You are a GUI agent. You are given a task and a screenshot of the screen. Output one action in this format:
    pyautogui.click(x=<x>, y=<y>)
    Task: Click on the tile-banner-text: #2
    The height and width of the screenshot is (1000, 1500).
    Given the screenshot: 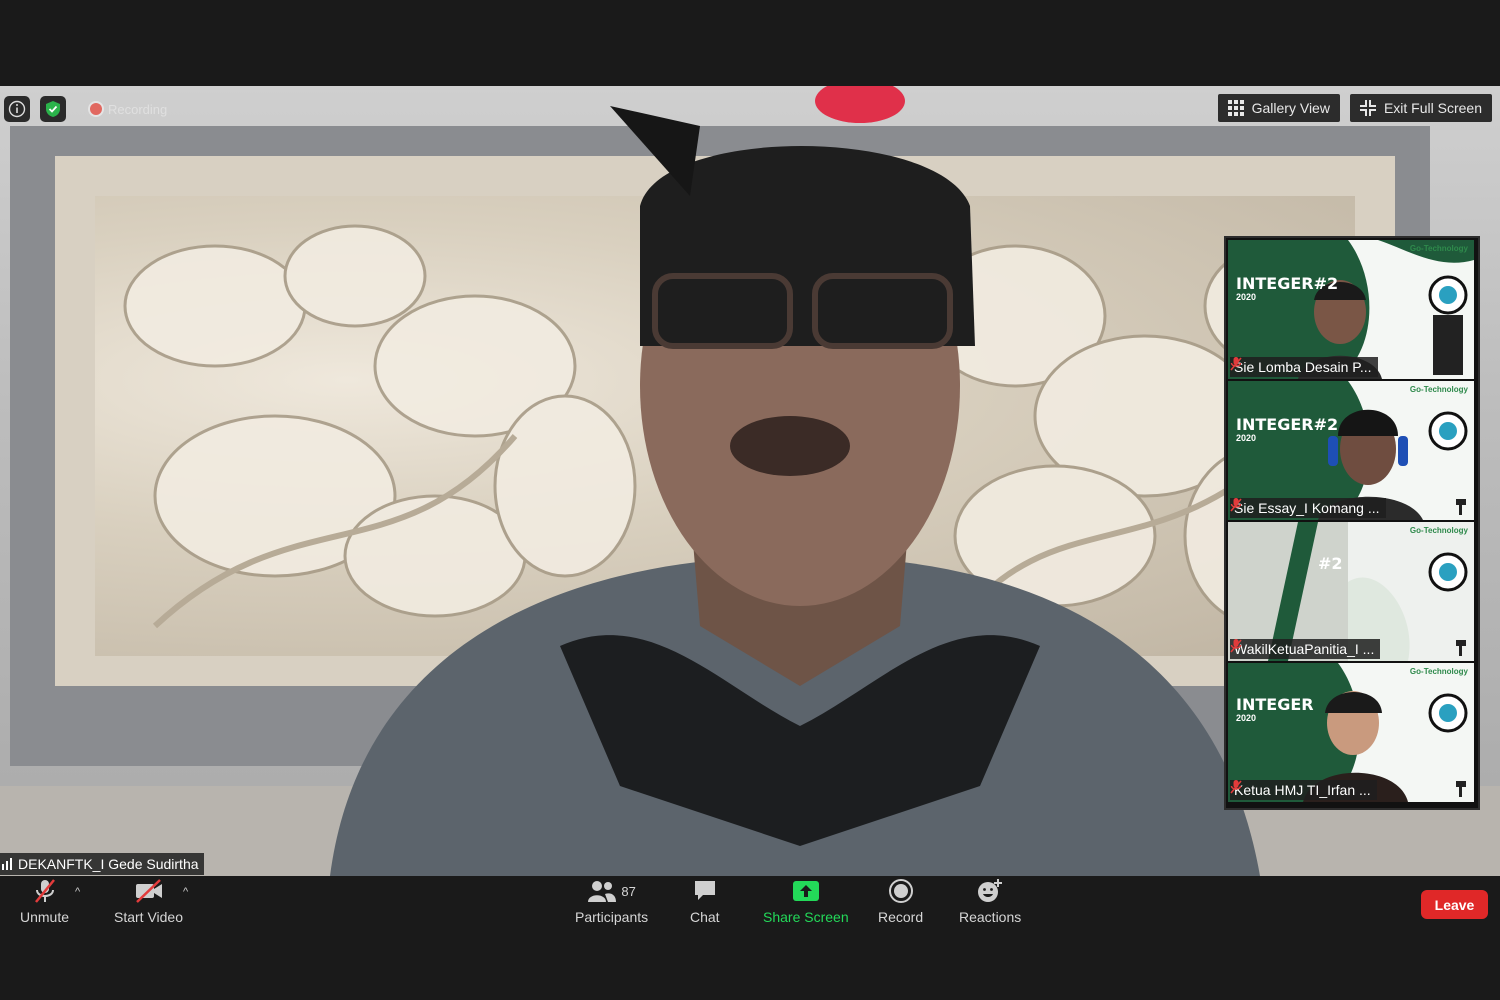 What is the action you would take?
    pyautogui.click(x=1330, y=563)
    